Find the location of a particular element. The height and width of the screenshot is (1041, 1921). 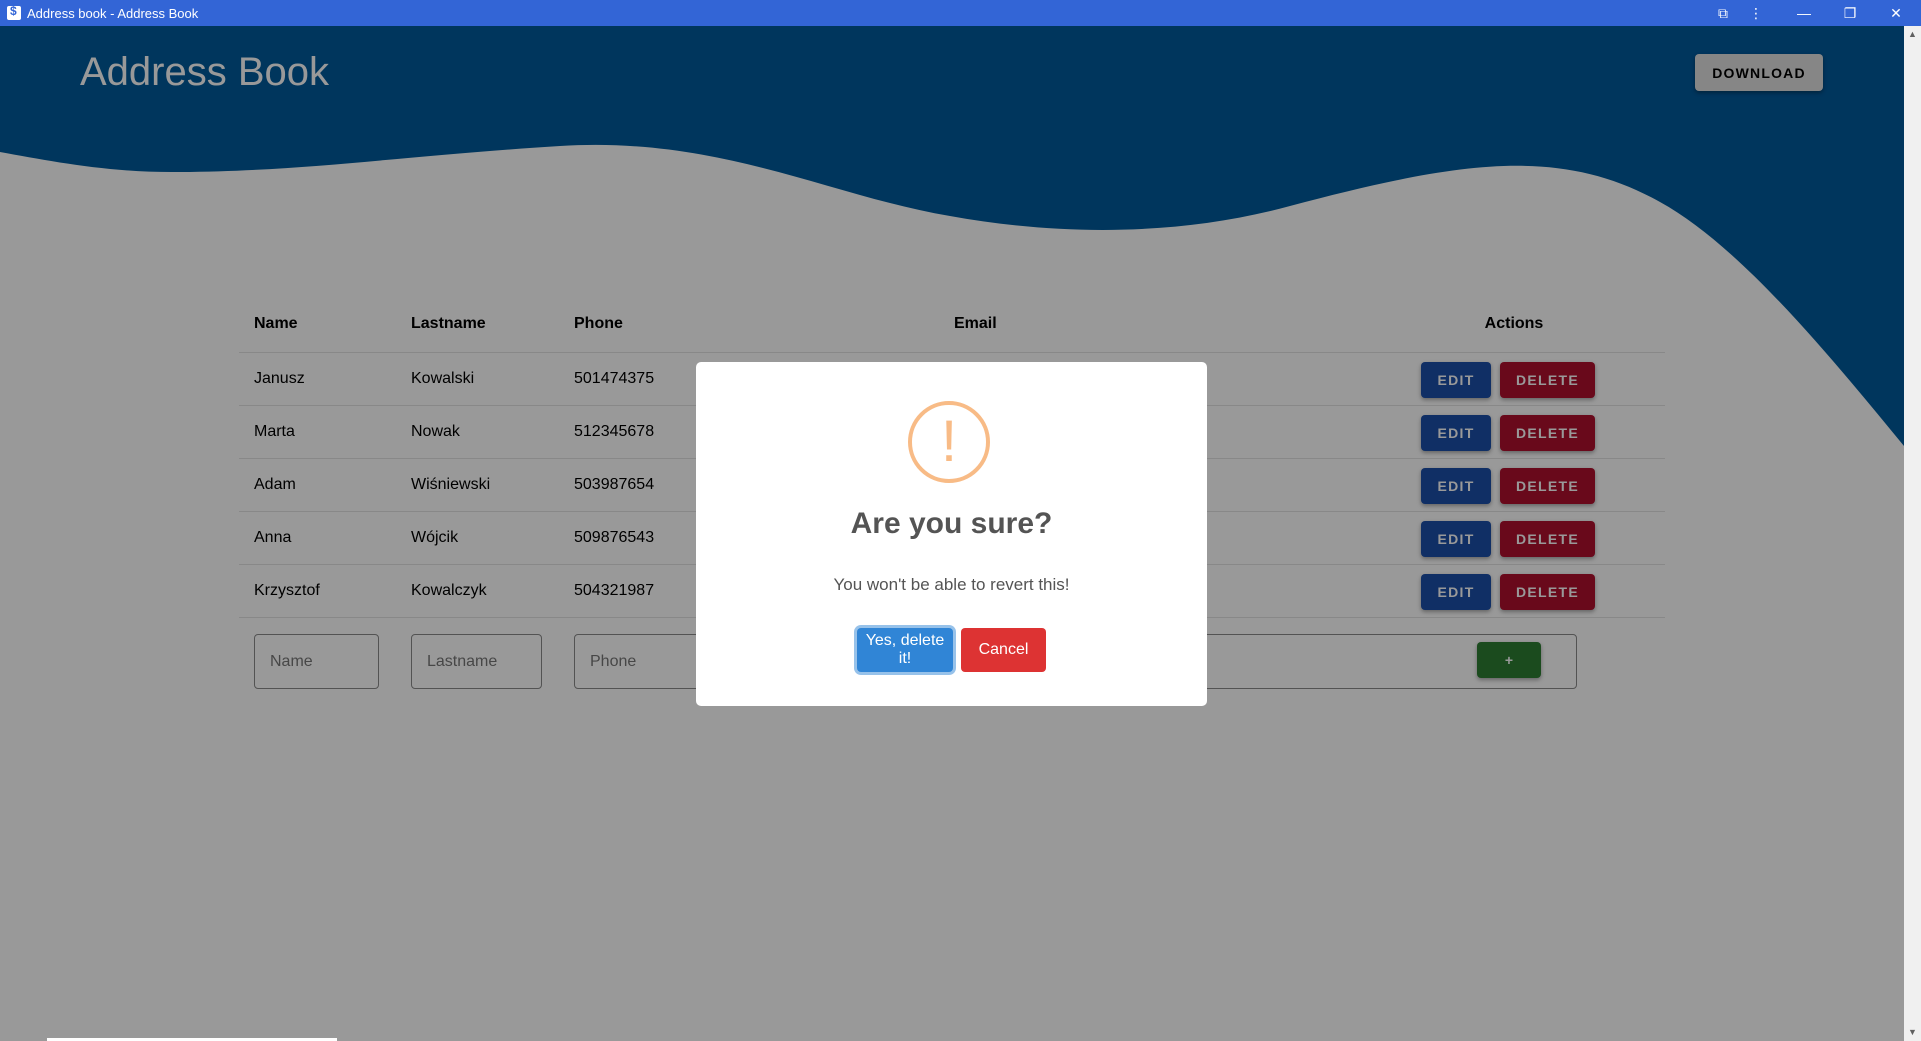

app-icon is located at coordinates (14, 12).